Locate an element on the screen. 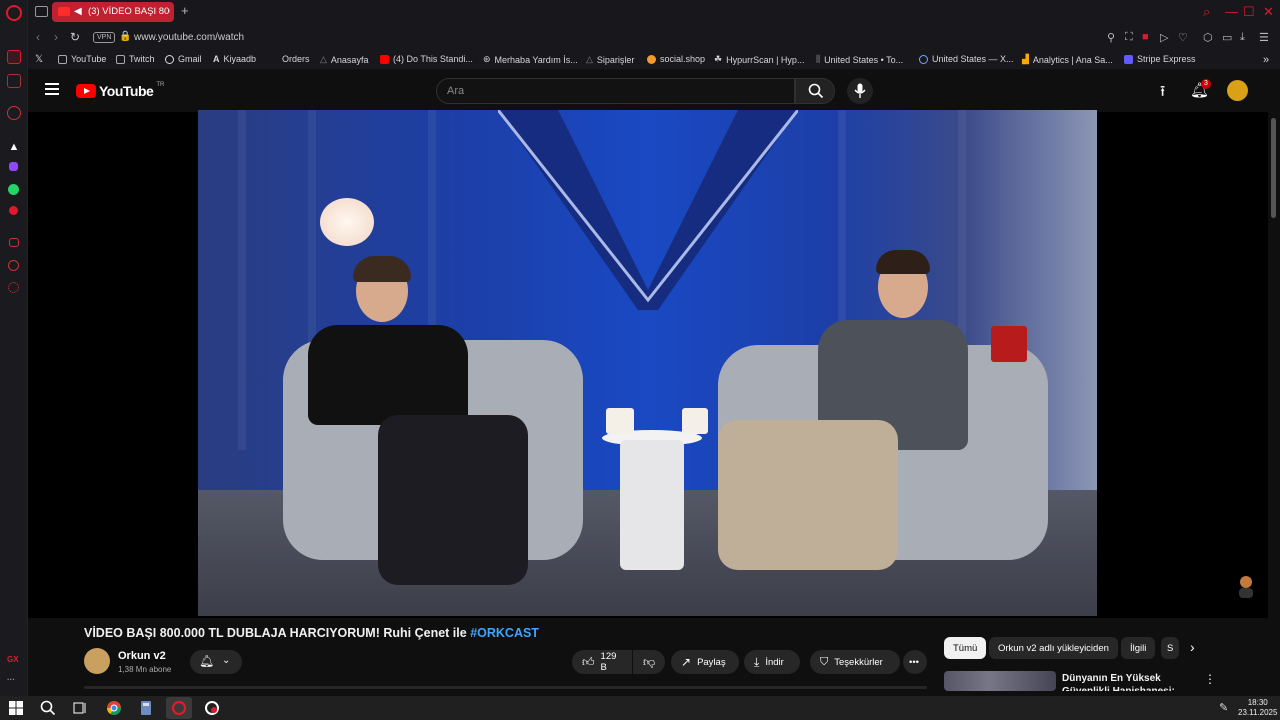  youtube-header: YouTube TR ⭱ 🔔︎ 3 is located at coordinates (654, 91).